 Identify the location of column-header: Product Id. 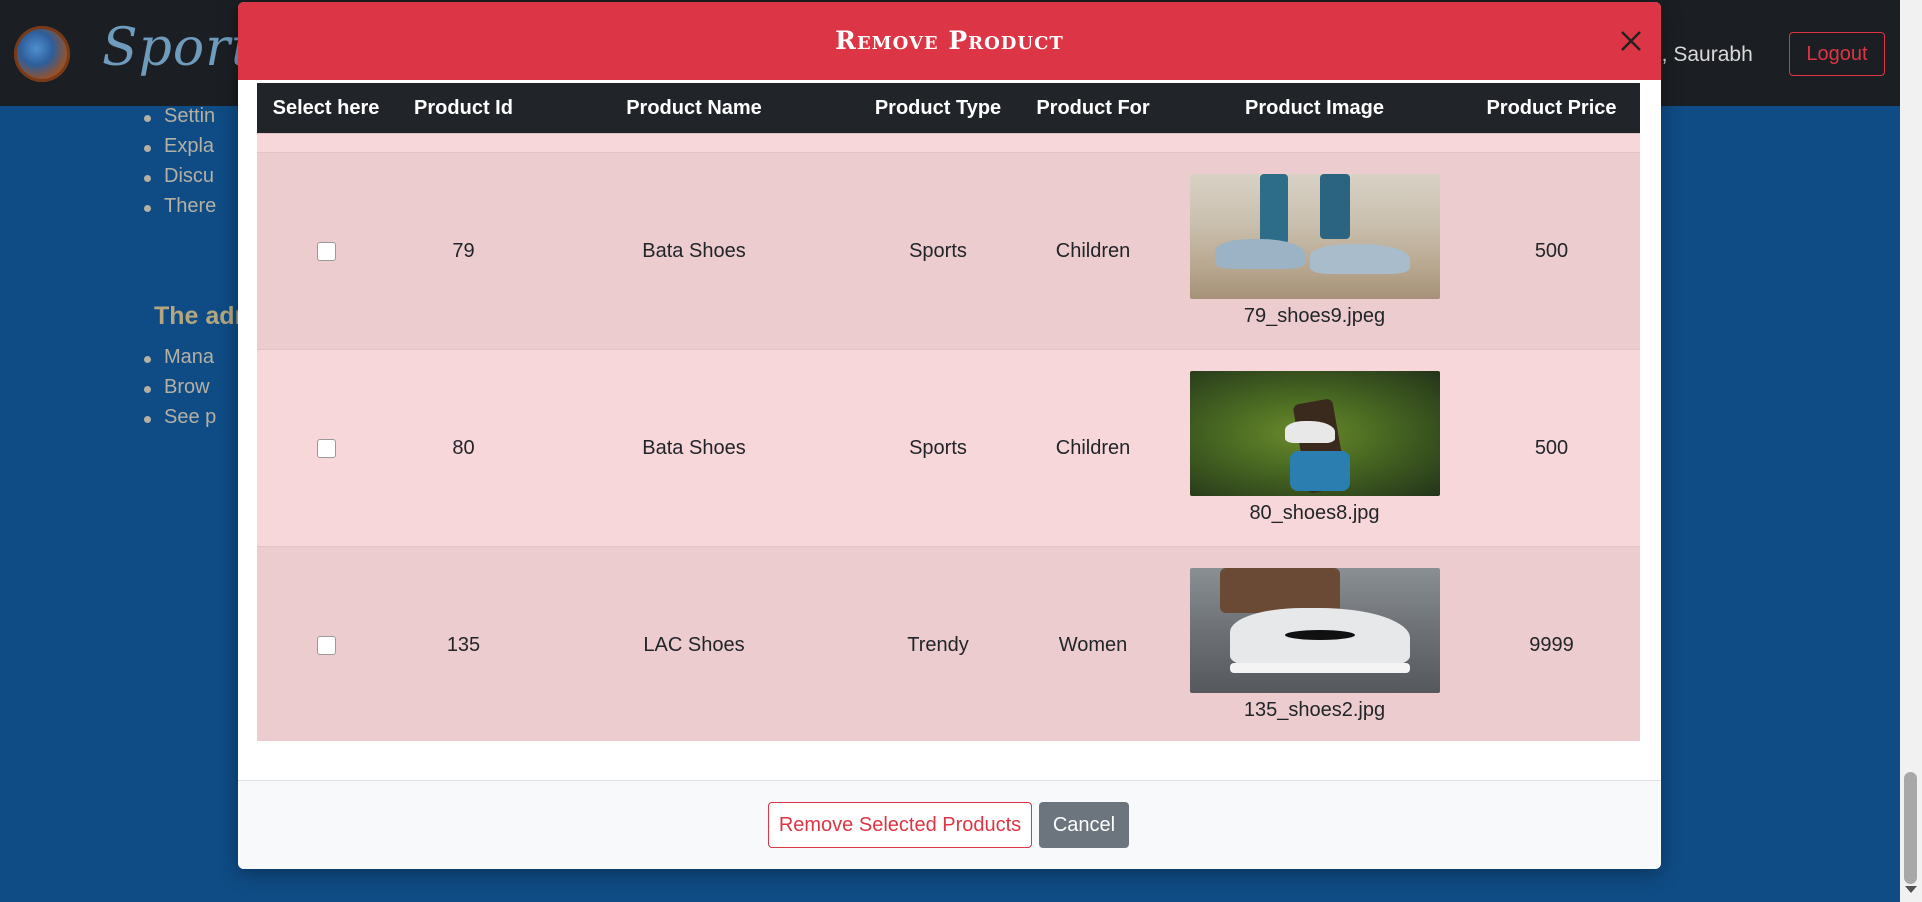
(463, 108).